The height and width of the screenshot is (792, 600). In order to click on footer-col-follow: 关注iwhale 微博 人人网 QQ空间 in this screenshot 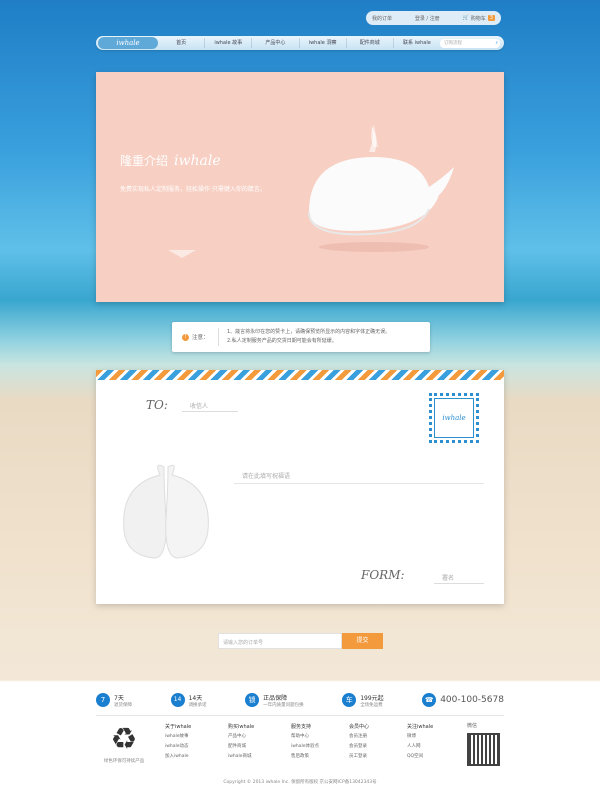, I will do `click(420, 742)`.